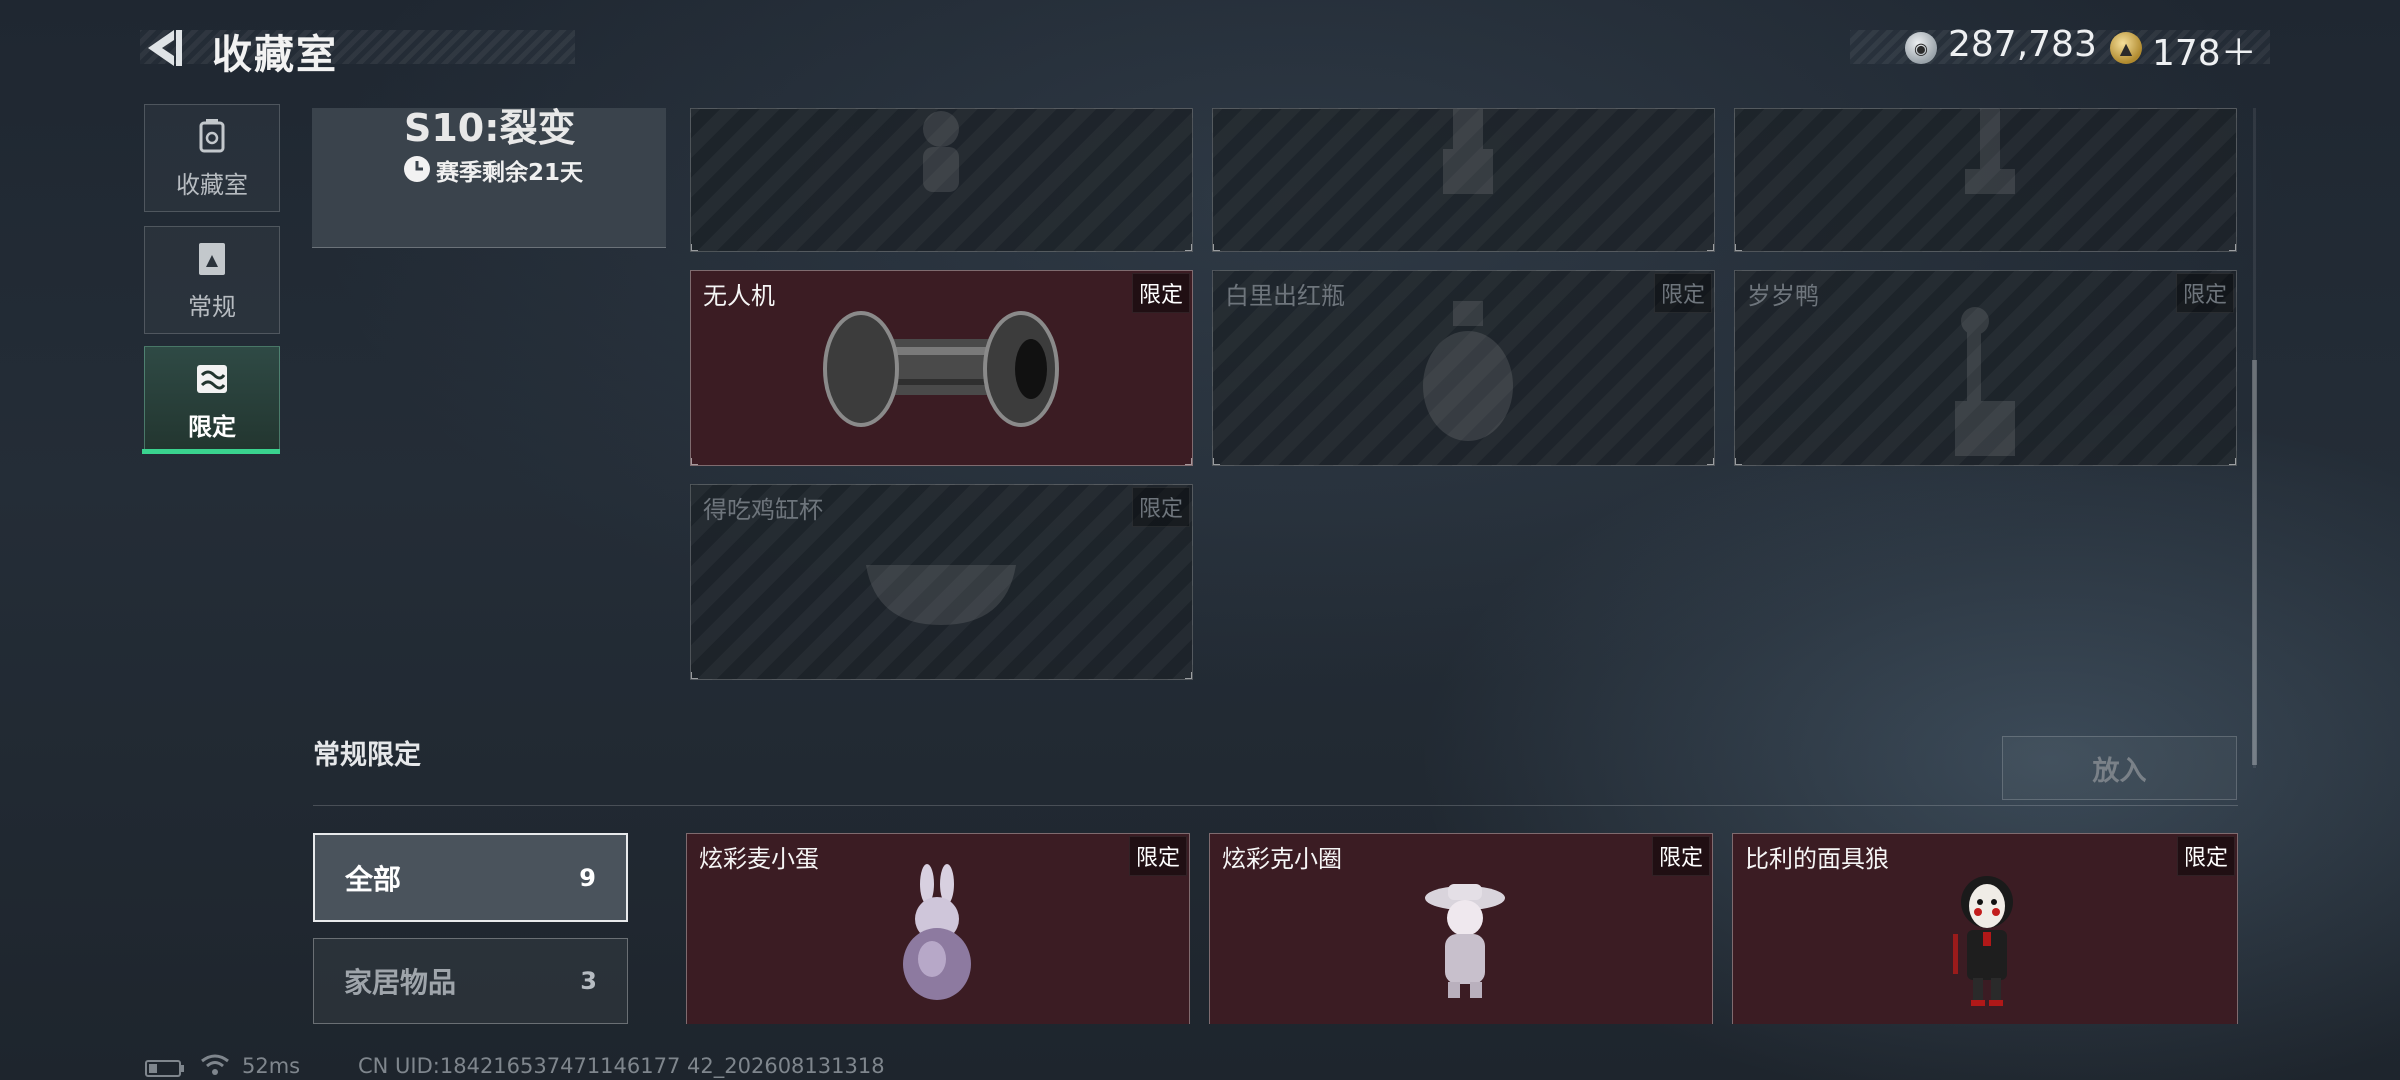 This screenshot has height=1080, width=2400. What do you see at coordinates (2254, 562) in the screenshot?
I see `scrollbar-thumb` at bounding box center [2254, 562].